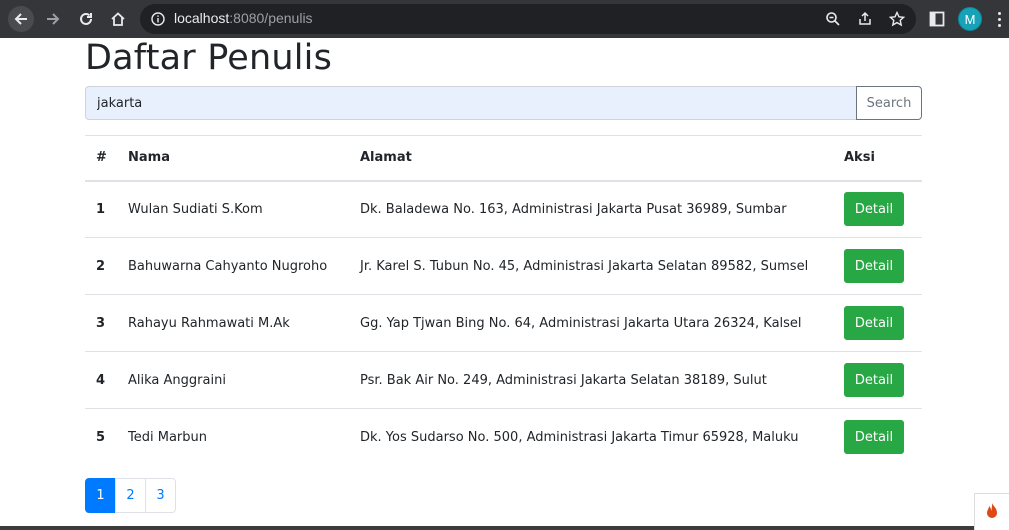  I want to click on address-bar: localhost:8080/penulis, so click(528, 19).